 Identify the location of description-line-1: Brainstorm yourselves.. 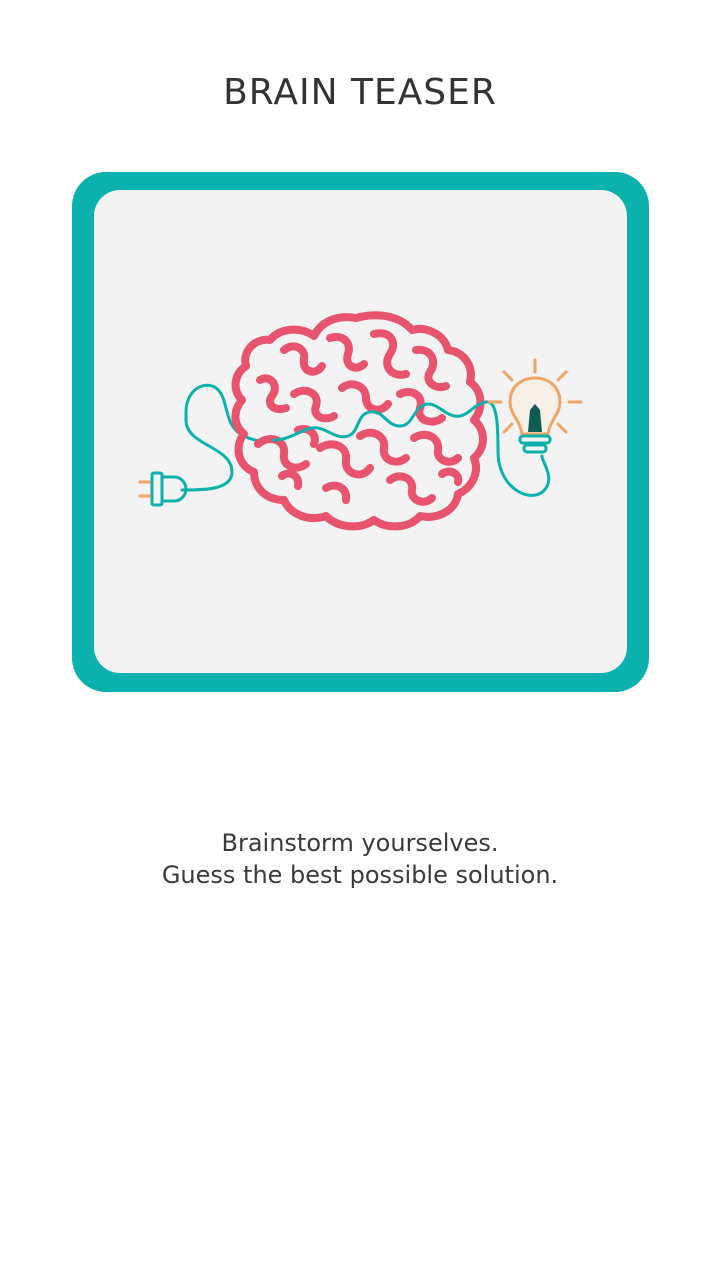
(360, 843).